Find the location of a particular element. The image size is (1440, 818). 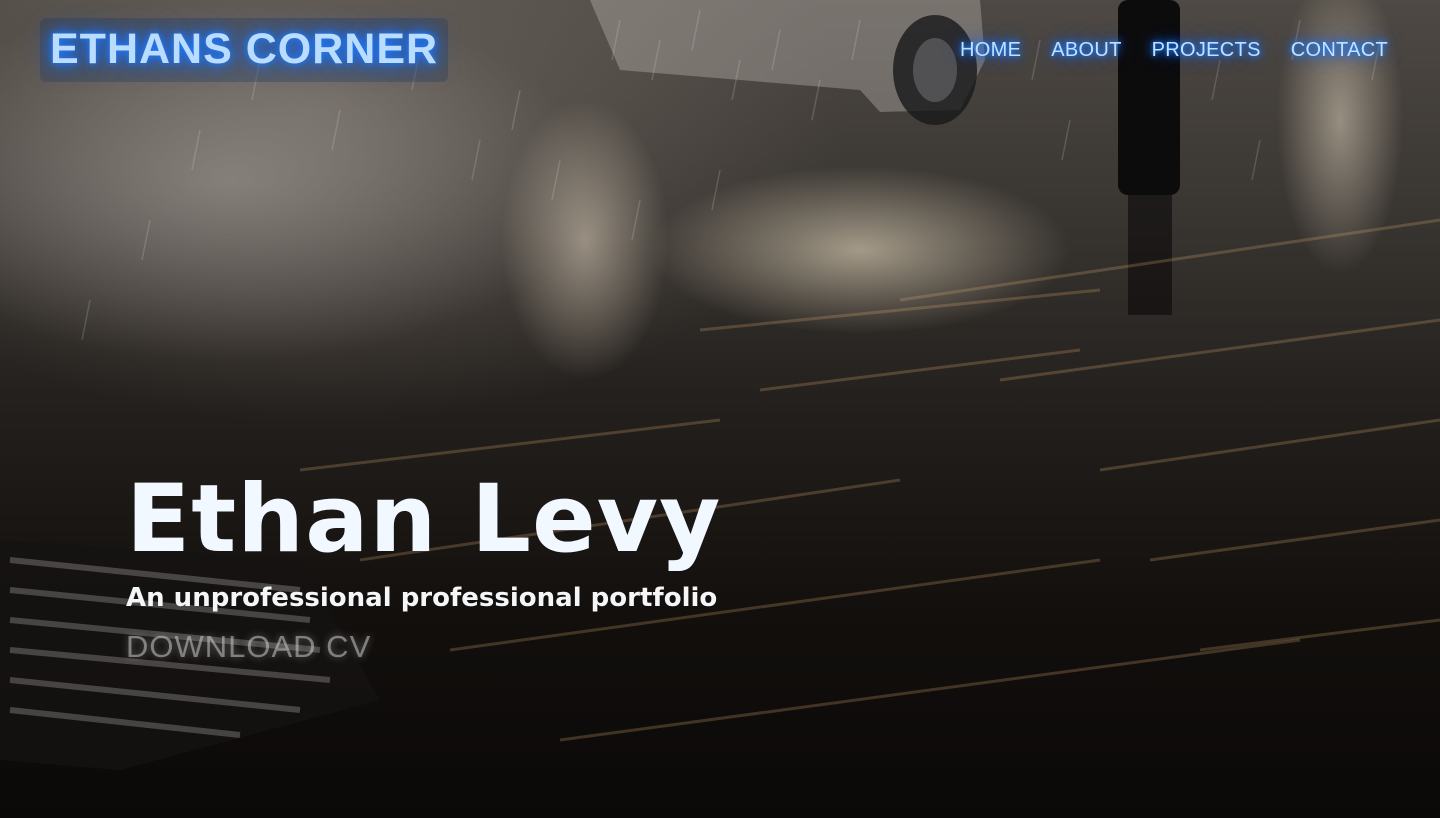

main-nav: HOME ABOUT PROJECTS CONTACT is located at coordinates (1174, 50).